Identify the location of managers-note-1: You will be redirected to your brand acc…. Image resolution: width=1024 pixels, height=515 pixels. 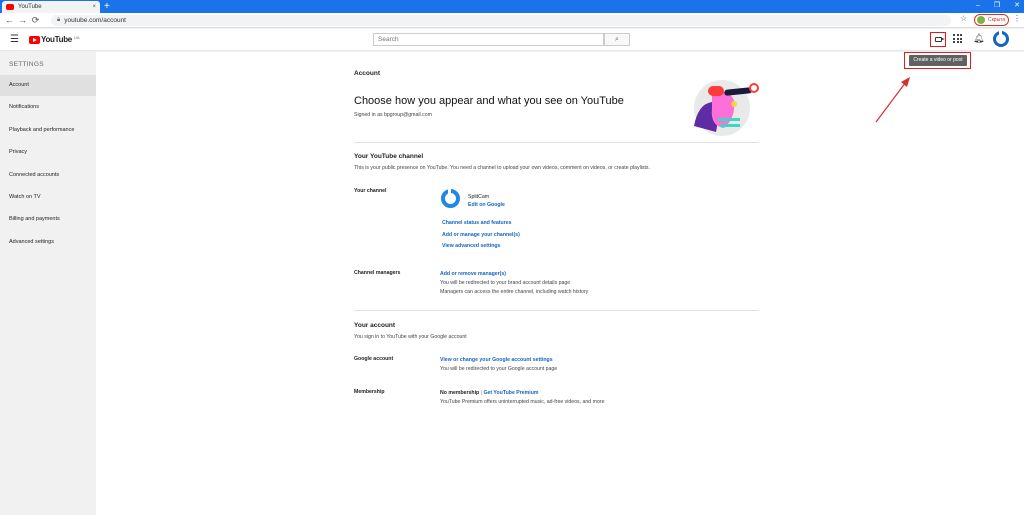
(505, 283).